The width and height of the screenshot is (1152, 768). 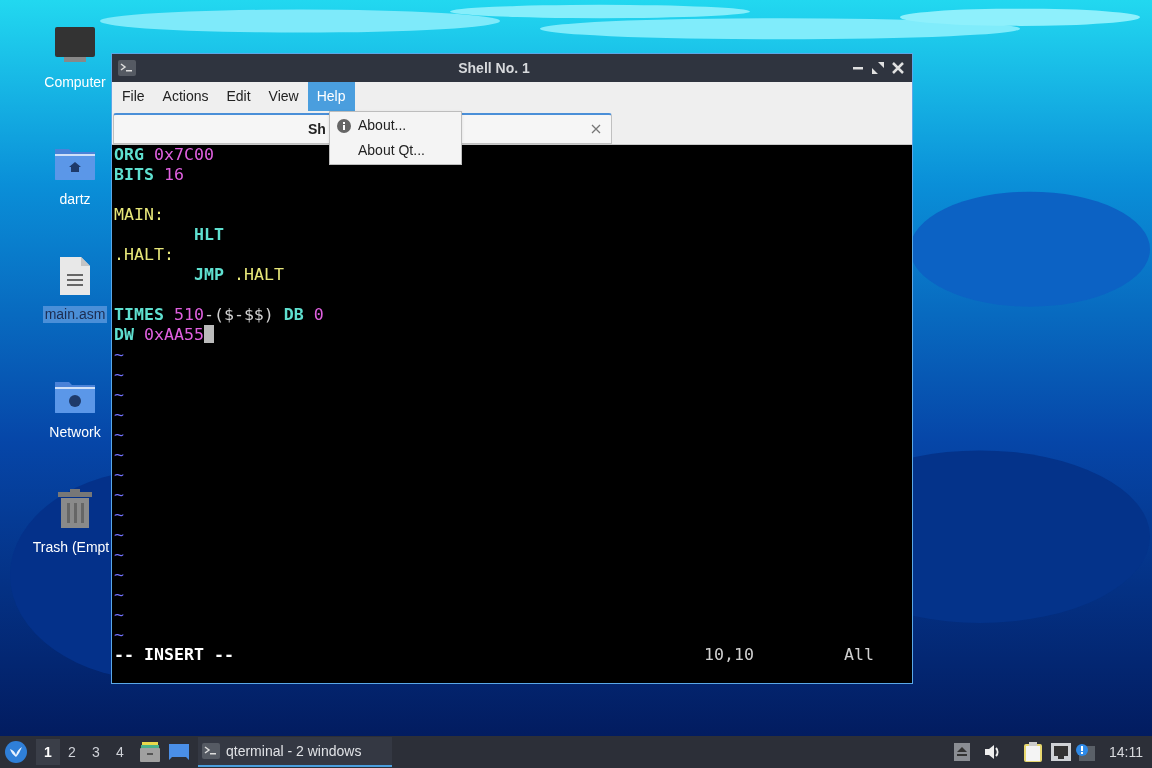 I want to click on close-tab-icon, so click(x=596, y=129).